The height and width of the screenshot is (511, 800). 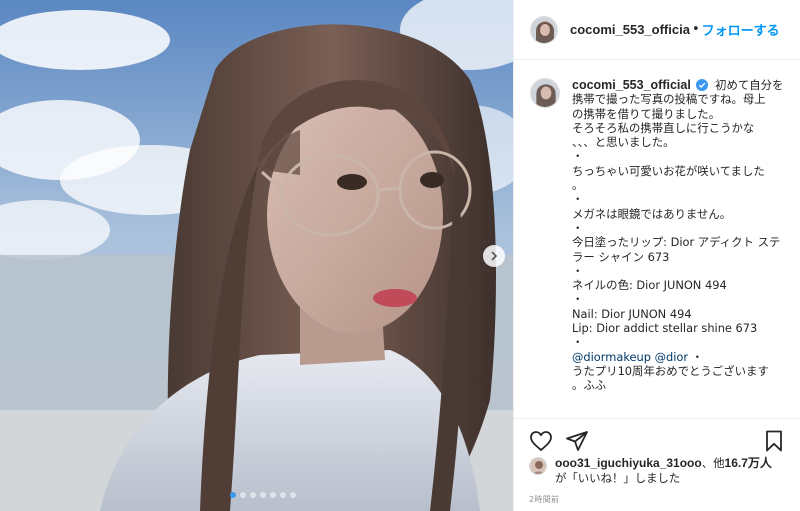 What do you see at coordinates (631, 85) in the screenshot?
I see `caption-username: cocomi_553_official` at bounding box center [631, 85].